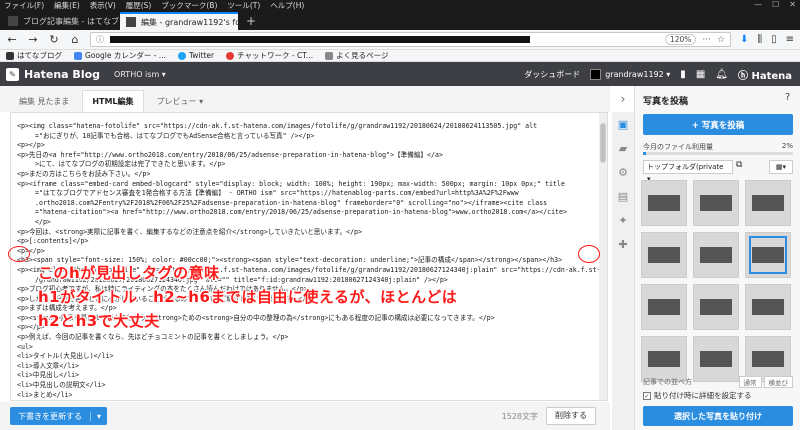  Describe the element at coordinates (131, 22) in the screenshot. I see `fotolife-favicon-icon` at that location.